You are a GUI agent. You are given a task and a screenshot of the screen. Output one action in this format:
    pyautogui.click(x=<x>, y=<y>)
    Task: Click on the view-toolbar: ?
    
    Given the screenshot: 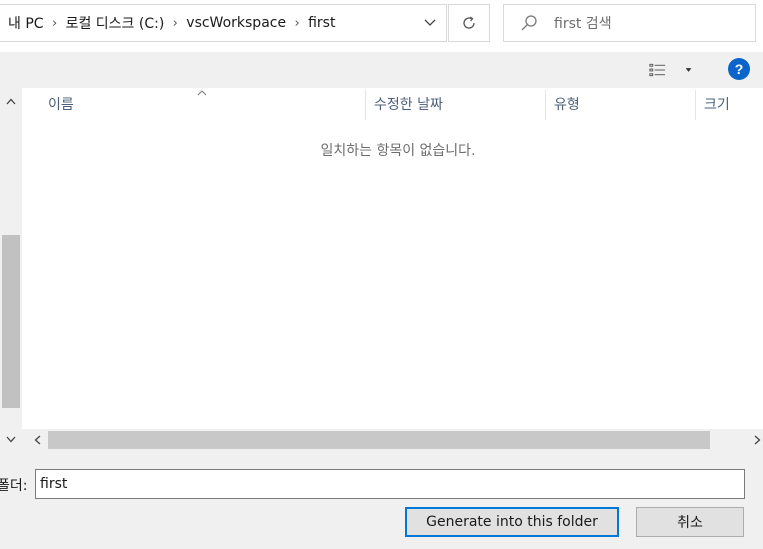 What is the action you would take?
    pyautogui.click(x=381, y=70)
    